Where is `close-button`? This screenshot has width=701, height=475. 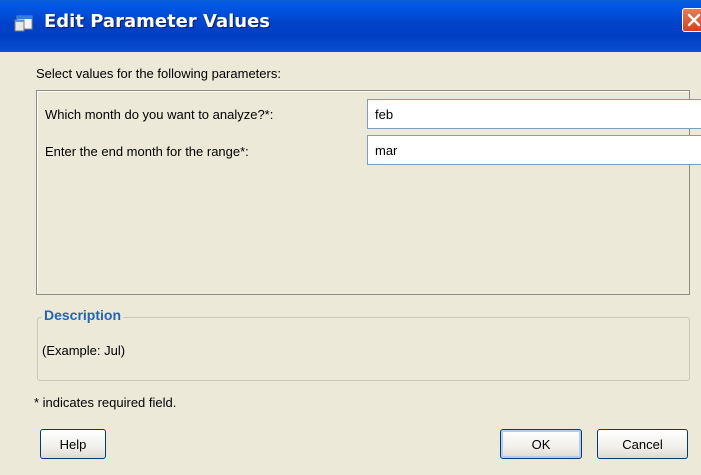
close-button is located at coordinates (691, 20).